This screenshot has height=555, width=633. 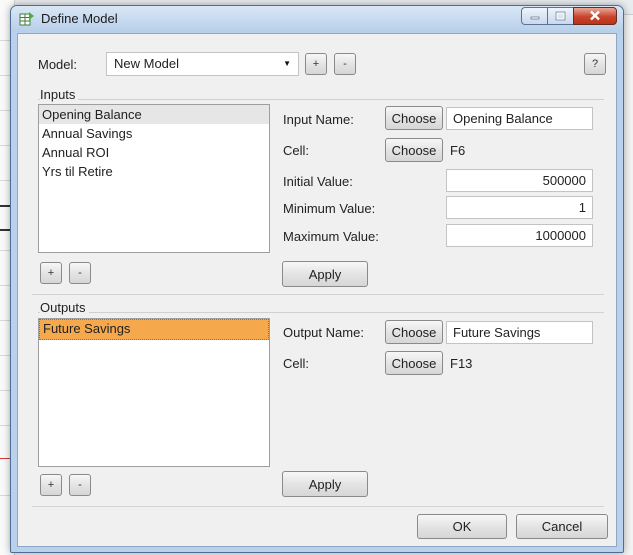 What do you see at coordinates (51, 273) in the screenshot?
I see `add-input-button: +` at bounding box center [51, 273].